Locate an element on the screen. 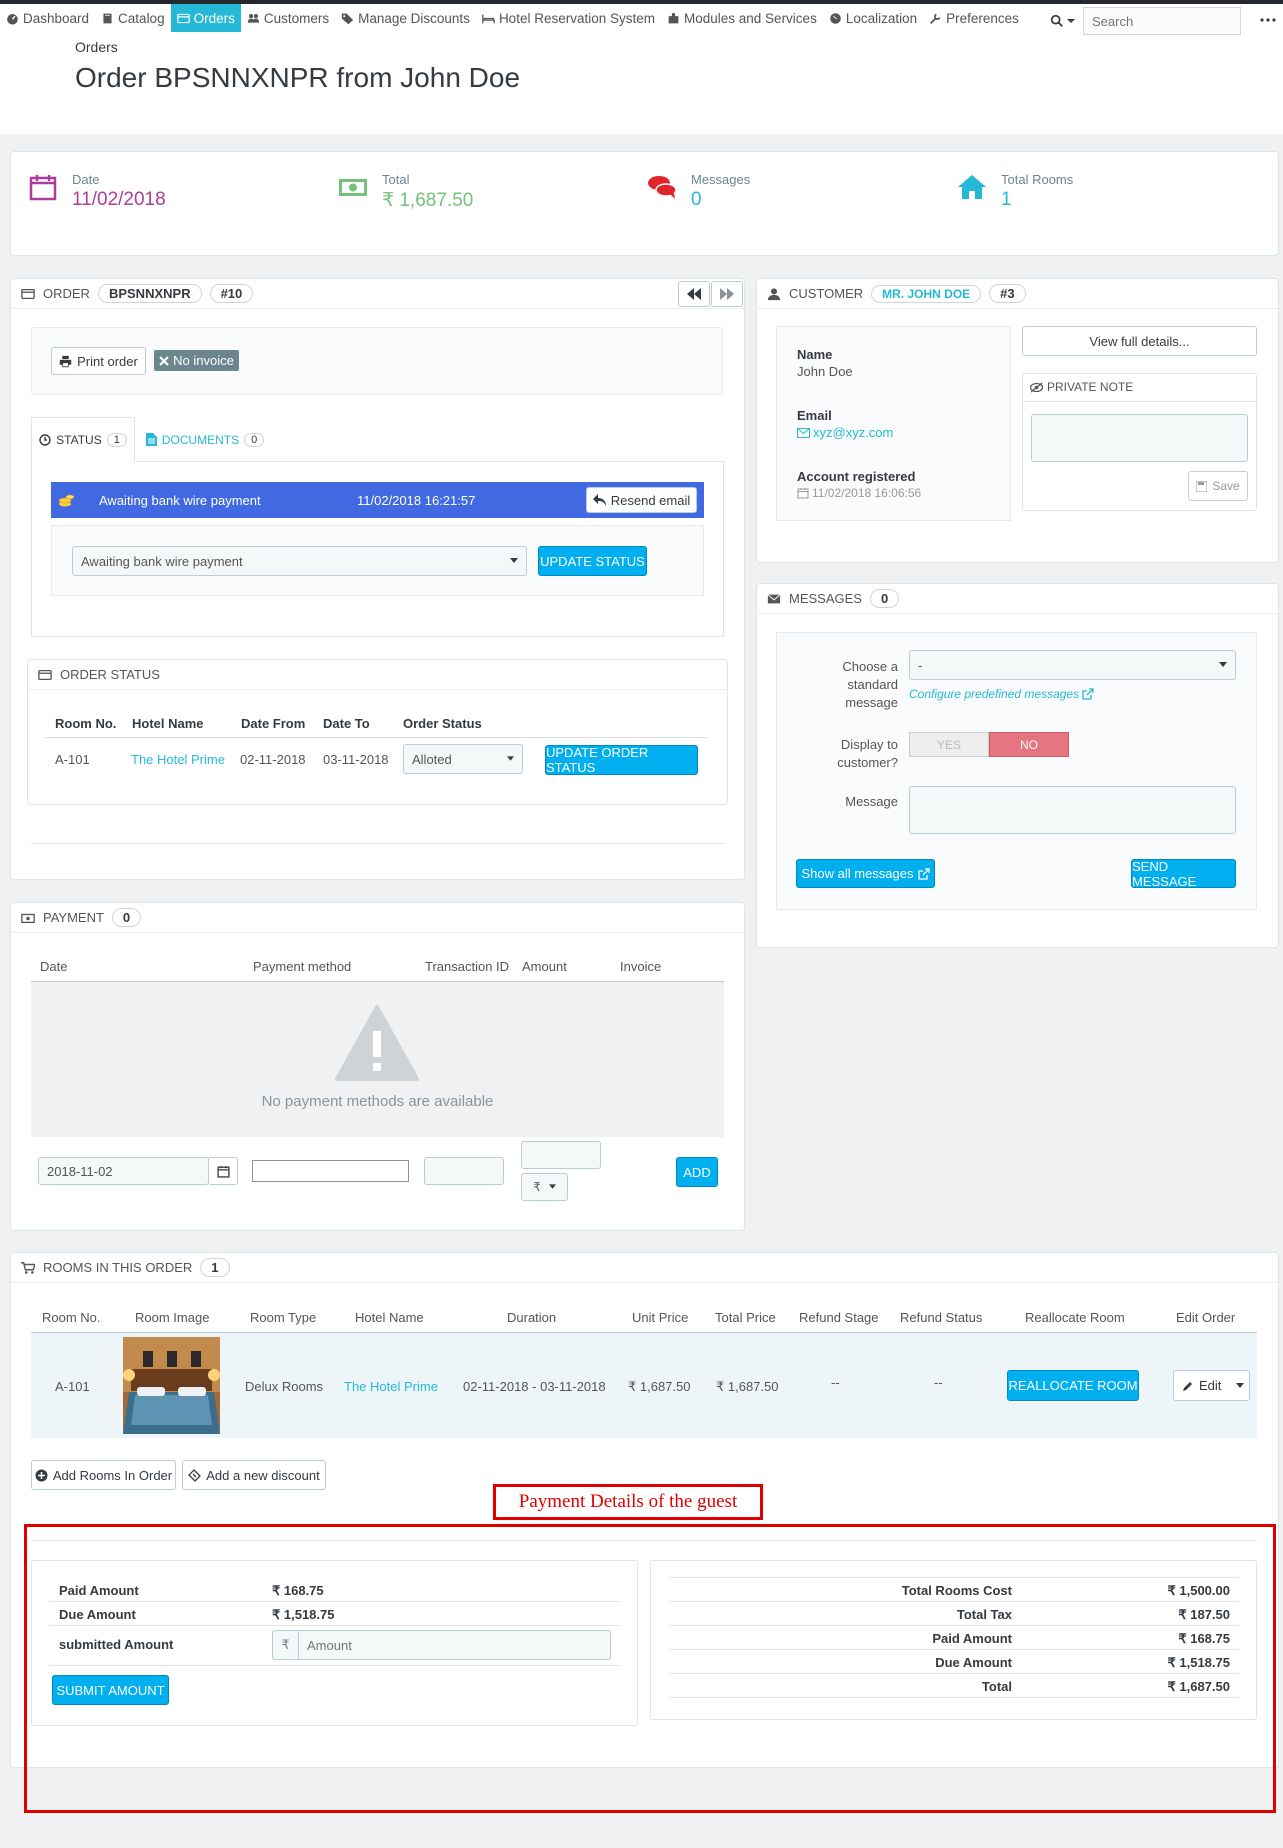 The width and height of the screenshot is (1283, 1848). update-order-status-button: UPDATE ORDER STATUS is located at coordinates (621, 760).